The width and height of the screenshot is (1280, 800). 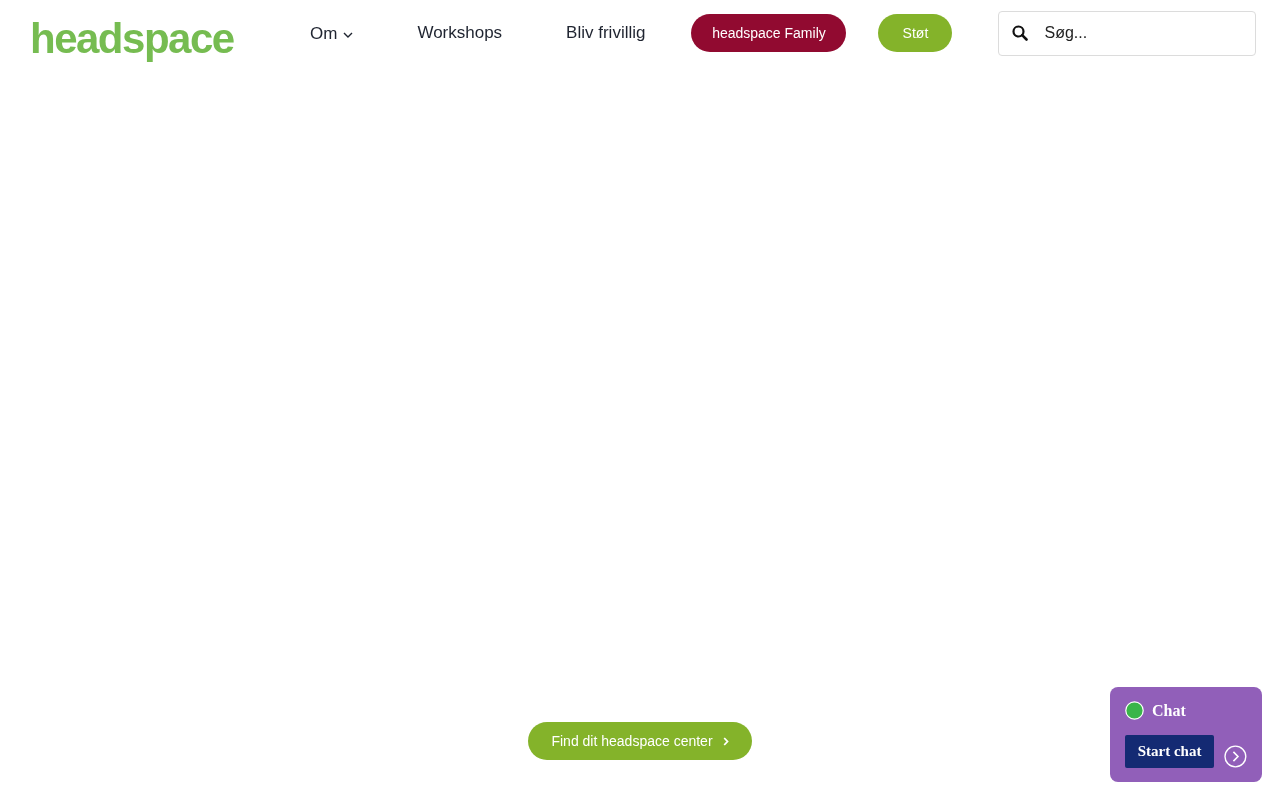 What do you see at coordinates (1235, 756) in the screenshot?
I see `chevron-right-circle-icon` at bounding box center [1235, 756].